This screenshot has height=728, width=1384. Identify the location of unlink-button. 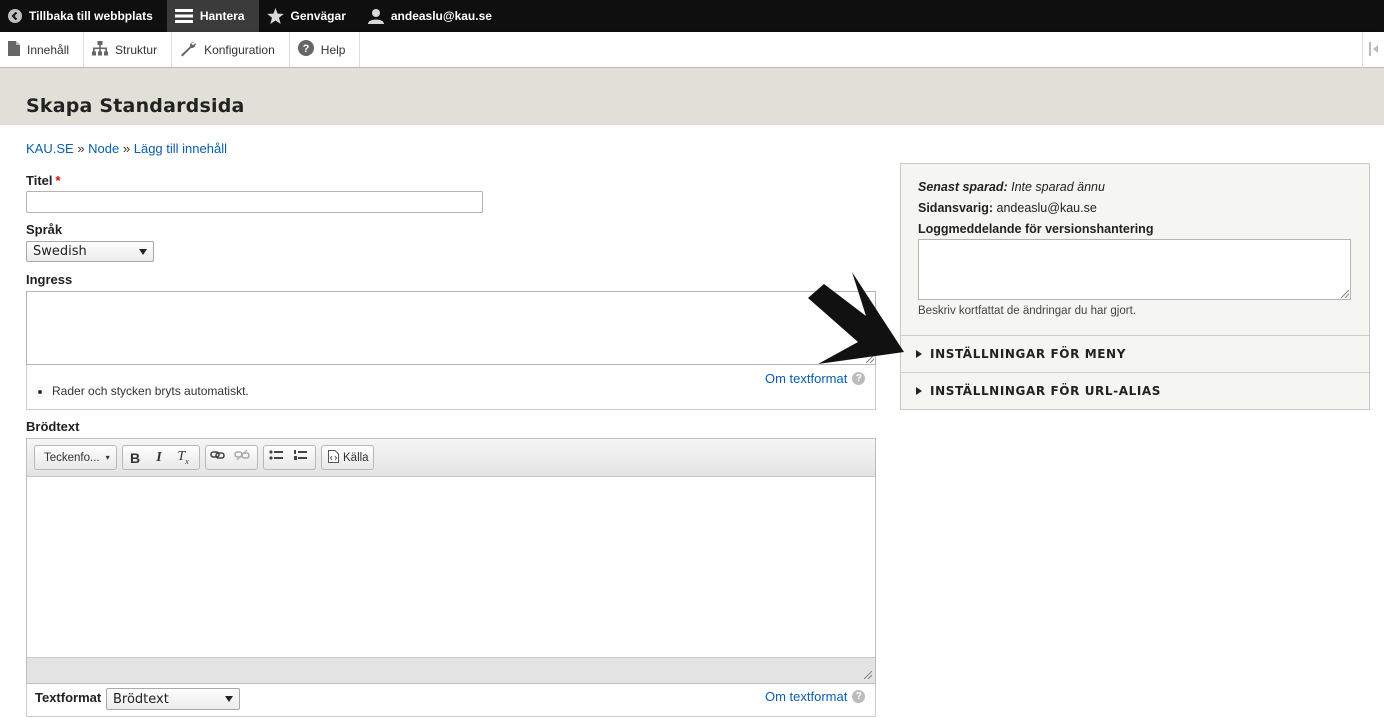
(242, 457).